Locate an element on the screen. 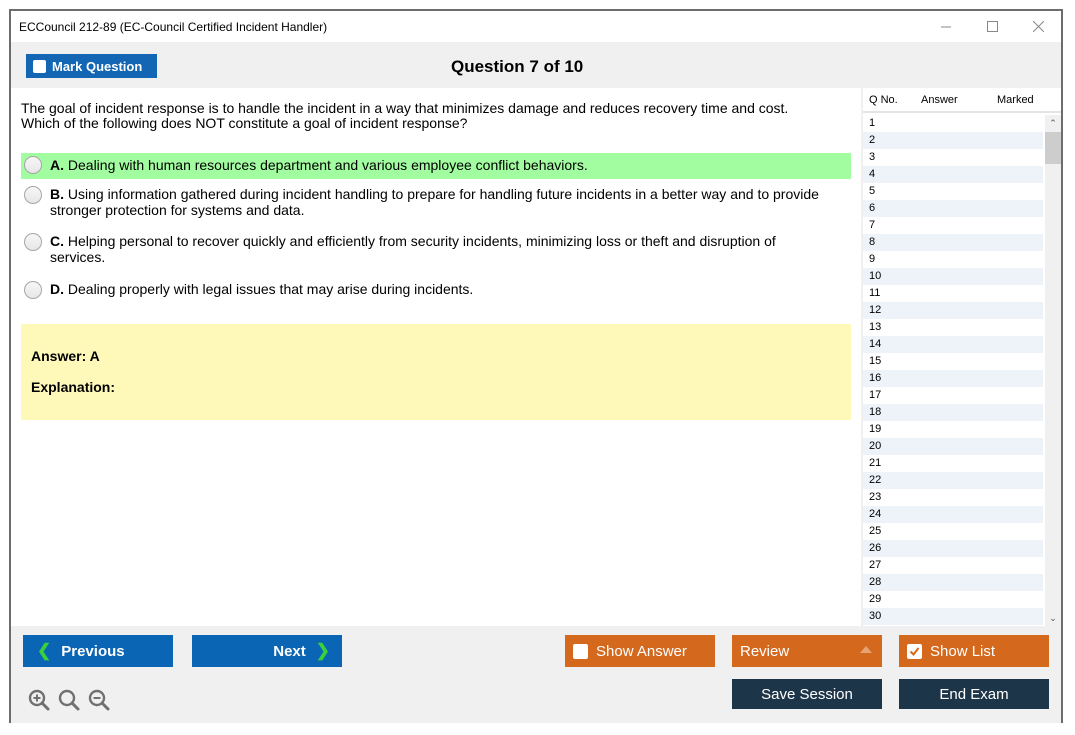  show-answer-label: Show Answer is located at coordinates (641, 651).